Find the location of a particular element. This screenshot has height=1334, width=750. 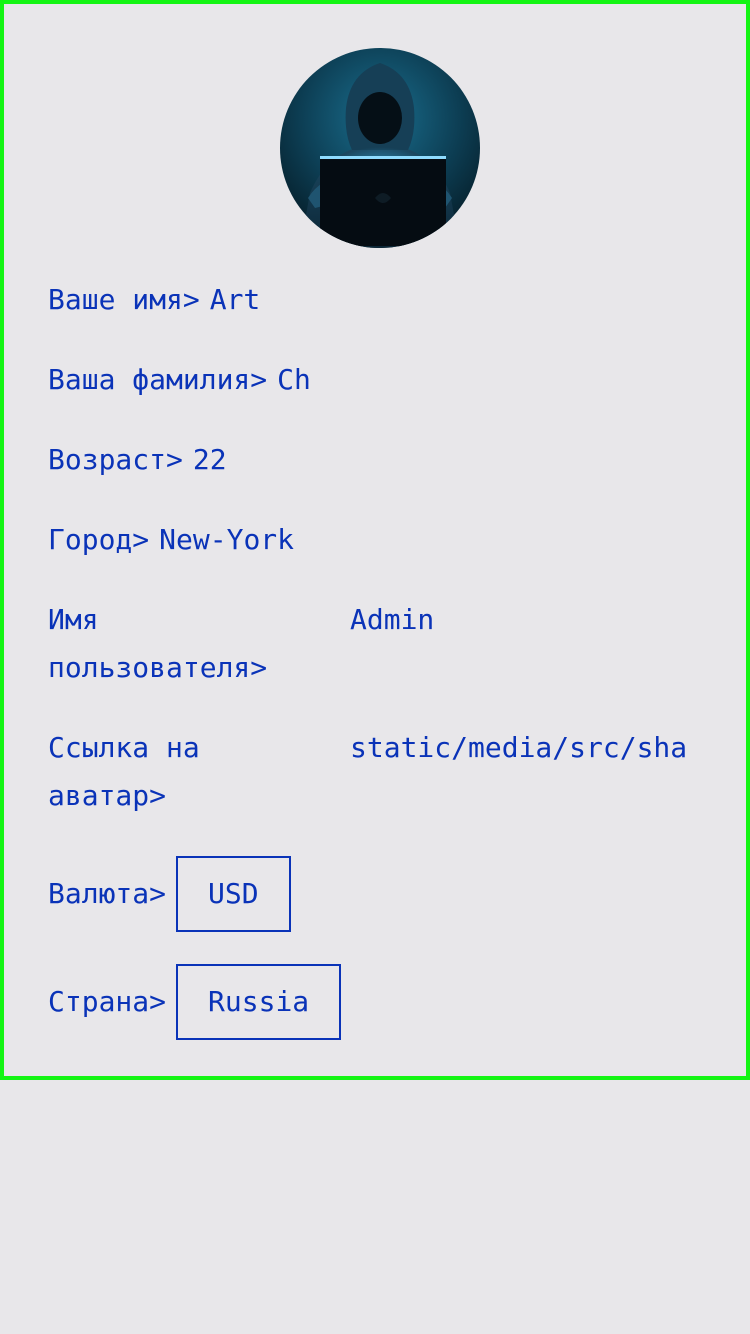

first-name-label: Ваше имя> is located at coordinates (124, 299).